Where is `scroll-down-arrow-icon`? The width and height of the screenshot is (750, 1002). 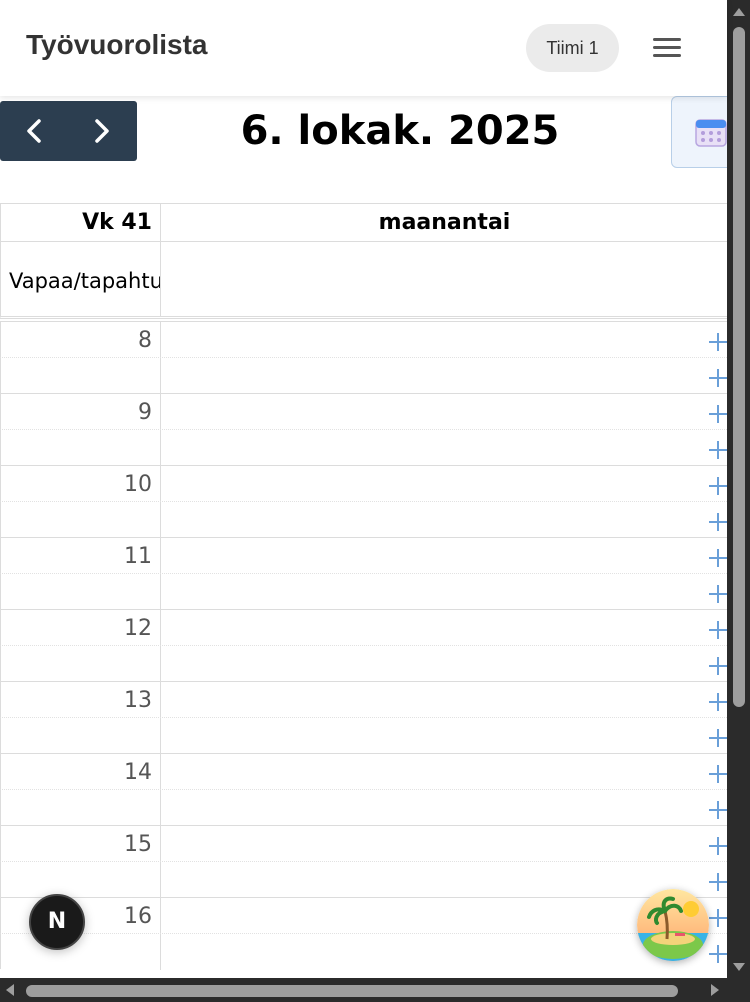 scroll-down-arrow-icon is located at coordinates (739, 967).